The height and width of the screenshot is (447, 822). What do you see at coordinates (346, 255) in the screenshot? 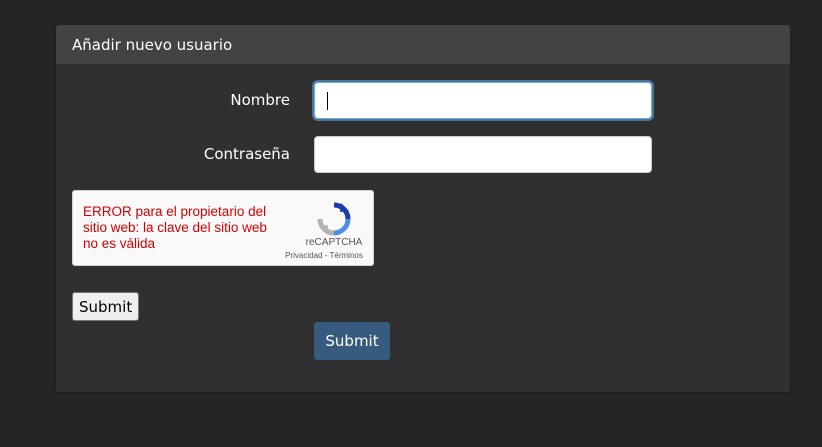
I see `terms-link: Términos` at bounding box center [346, 255].